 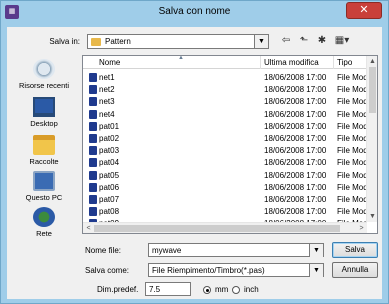 What do you see at coordinates (344, 62) in the screenshot?
I see `column-header-type: Tipo` at bounding box center [344, 62].